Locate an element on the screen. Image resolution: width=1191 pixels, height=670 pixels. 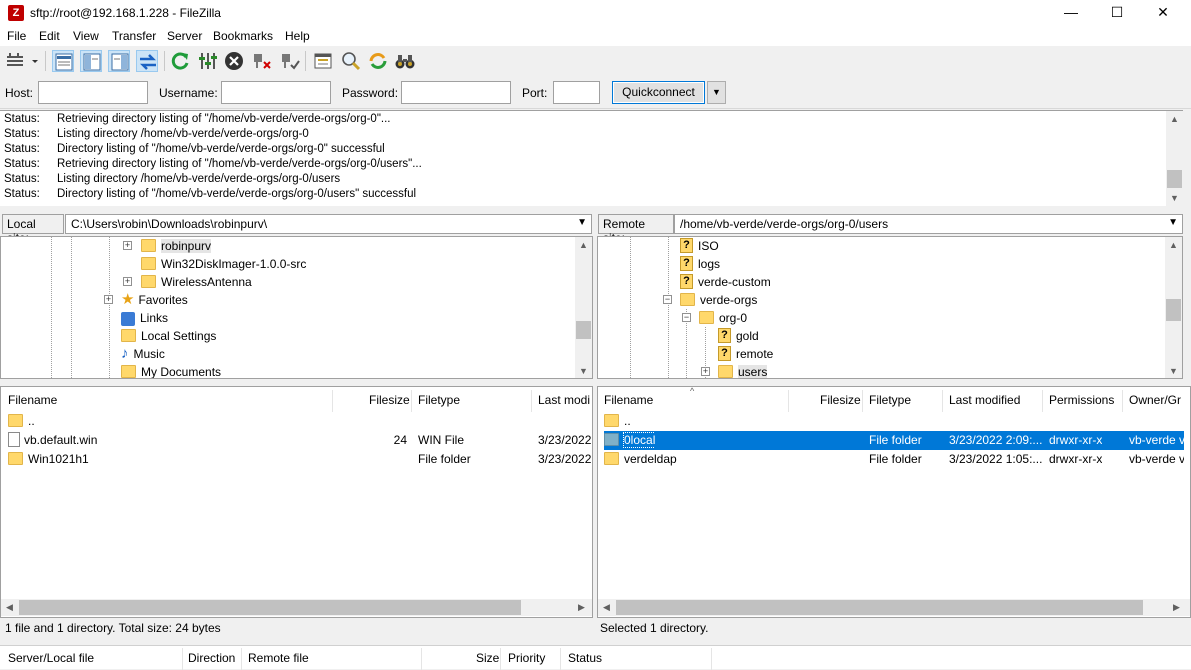
window-title: sftp://root@192.168.1.228 - FileZilla is located at coordinates (125, 13).